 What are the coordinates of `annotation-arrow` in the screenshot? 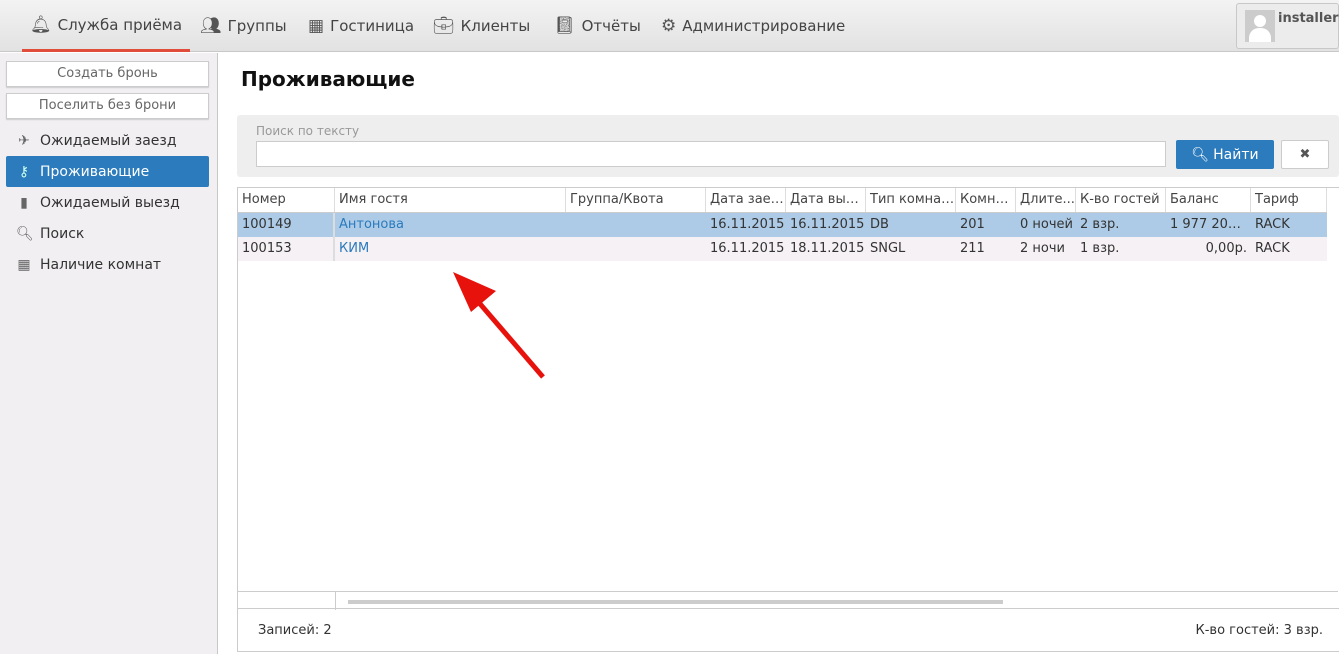 It's located at (499, 325).